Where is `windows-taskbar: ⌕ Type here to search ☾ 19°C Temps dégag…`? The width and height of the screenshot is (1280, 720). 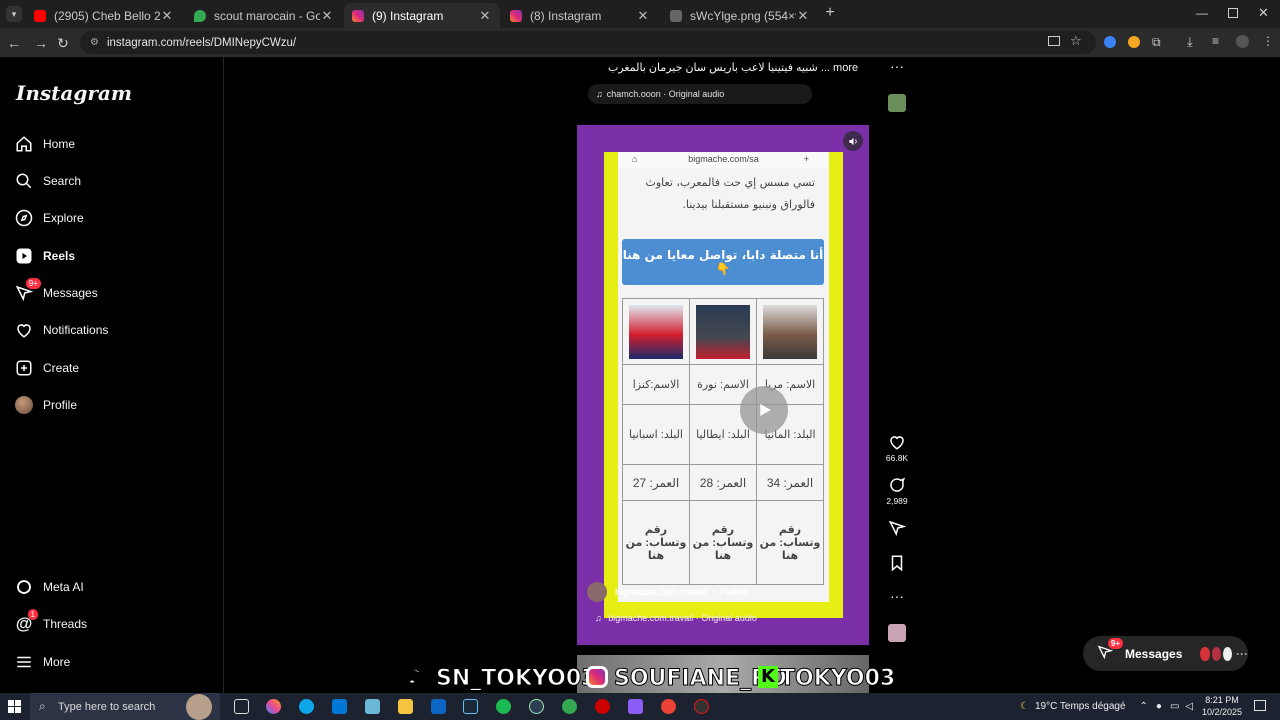
windows-taskbar: ⌕ Type here to search ☾ 19°C Temps dégag… is located at coordinates (640, 706).